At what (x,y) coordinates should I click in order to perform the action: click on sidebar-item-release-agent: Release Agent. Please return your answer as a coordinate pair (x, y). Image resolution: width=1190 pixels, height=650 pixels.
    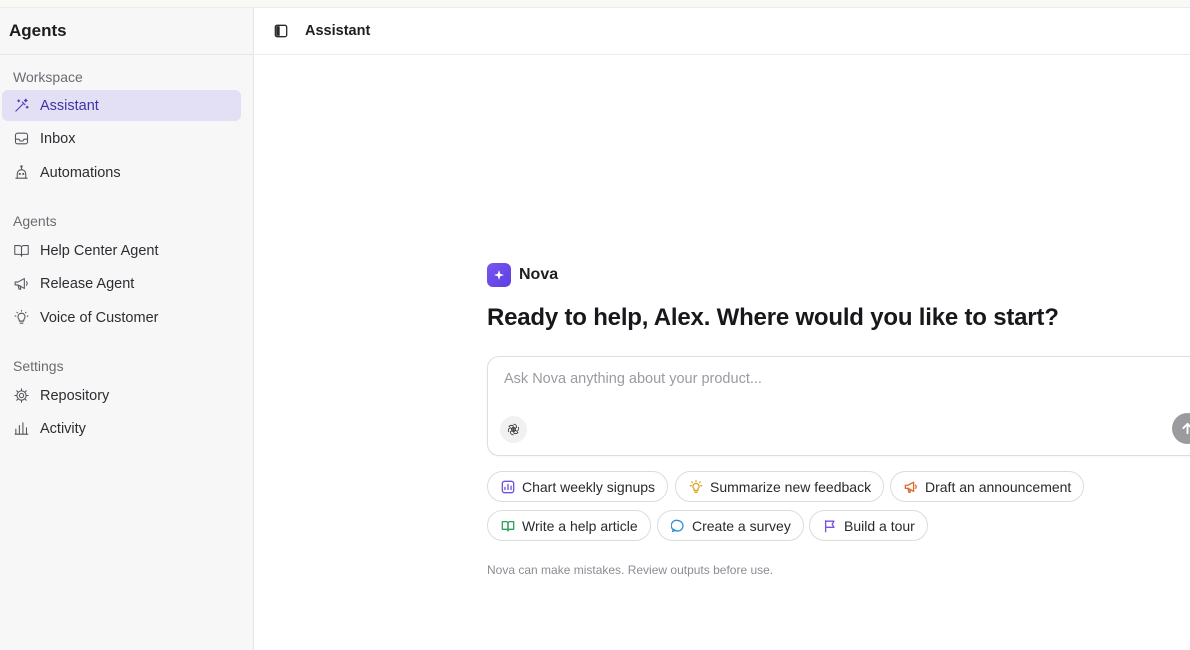
    Looking at the image, I should click on (121, 283).